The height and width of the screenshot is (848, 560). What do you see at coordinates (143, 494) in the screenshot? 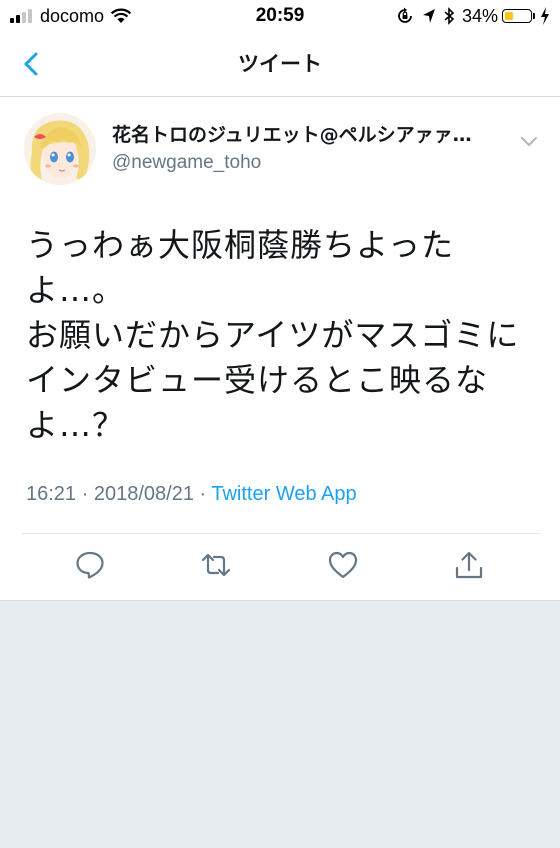
I see `tweet-date: 2018/08/21` at bounding box center [143, 494].